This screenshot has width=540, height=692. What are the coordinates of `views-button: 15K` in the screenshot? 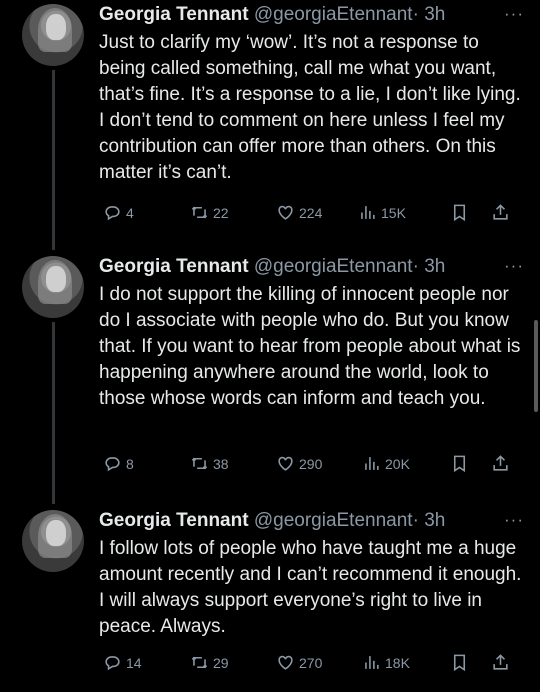 It's located at (382, 212).